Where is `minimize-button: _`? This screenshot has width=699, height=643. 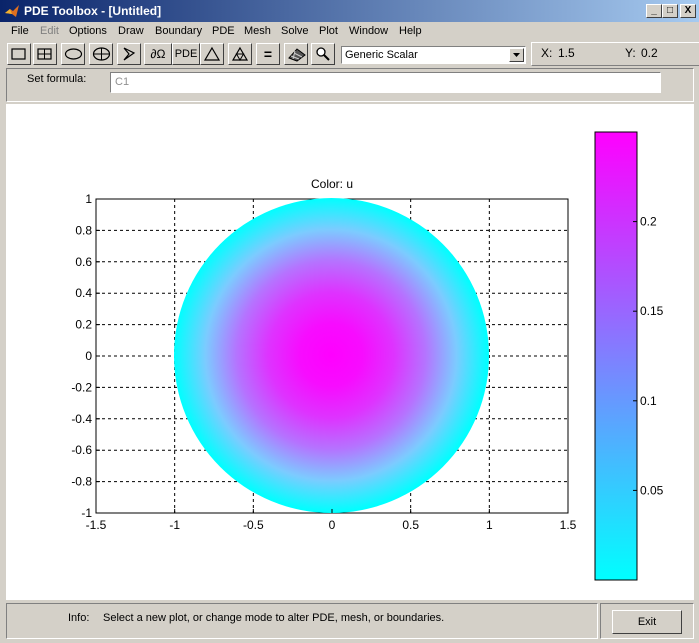
minimize-button: _ is located at coordinates (654, 11).